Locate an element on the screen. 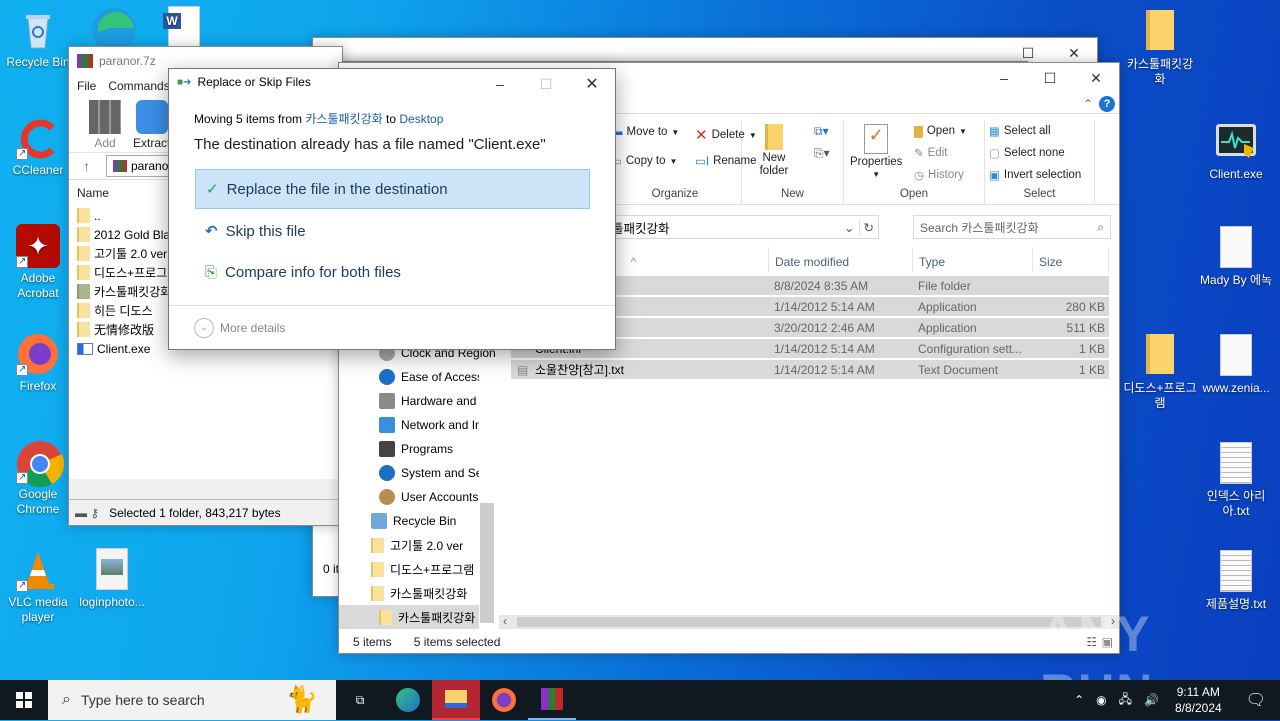  file-icon is located at coordinates (1236, 248).